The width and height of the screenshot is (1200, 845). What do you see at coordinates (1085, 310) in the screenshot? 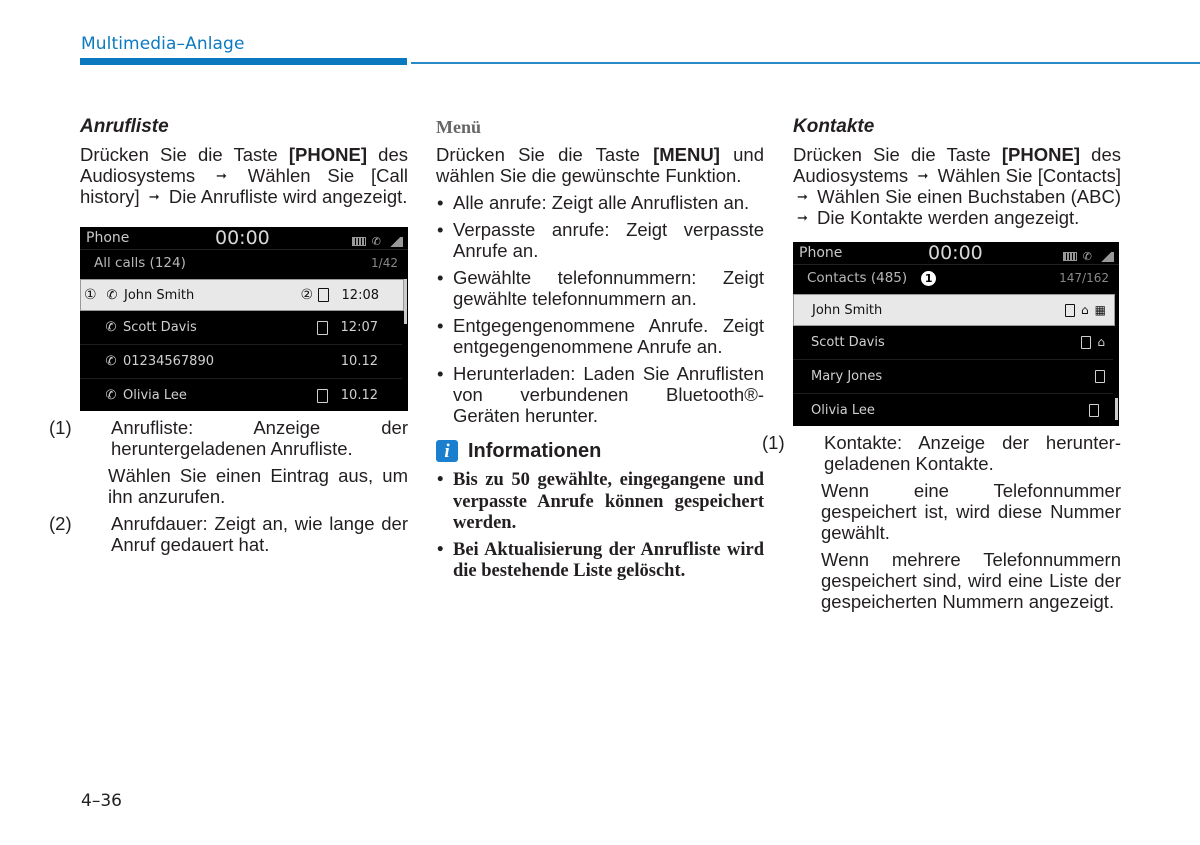
I see `contact-number-types: ⌂ ▦` at bounding box center [1085, 310].